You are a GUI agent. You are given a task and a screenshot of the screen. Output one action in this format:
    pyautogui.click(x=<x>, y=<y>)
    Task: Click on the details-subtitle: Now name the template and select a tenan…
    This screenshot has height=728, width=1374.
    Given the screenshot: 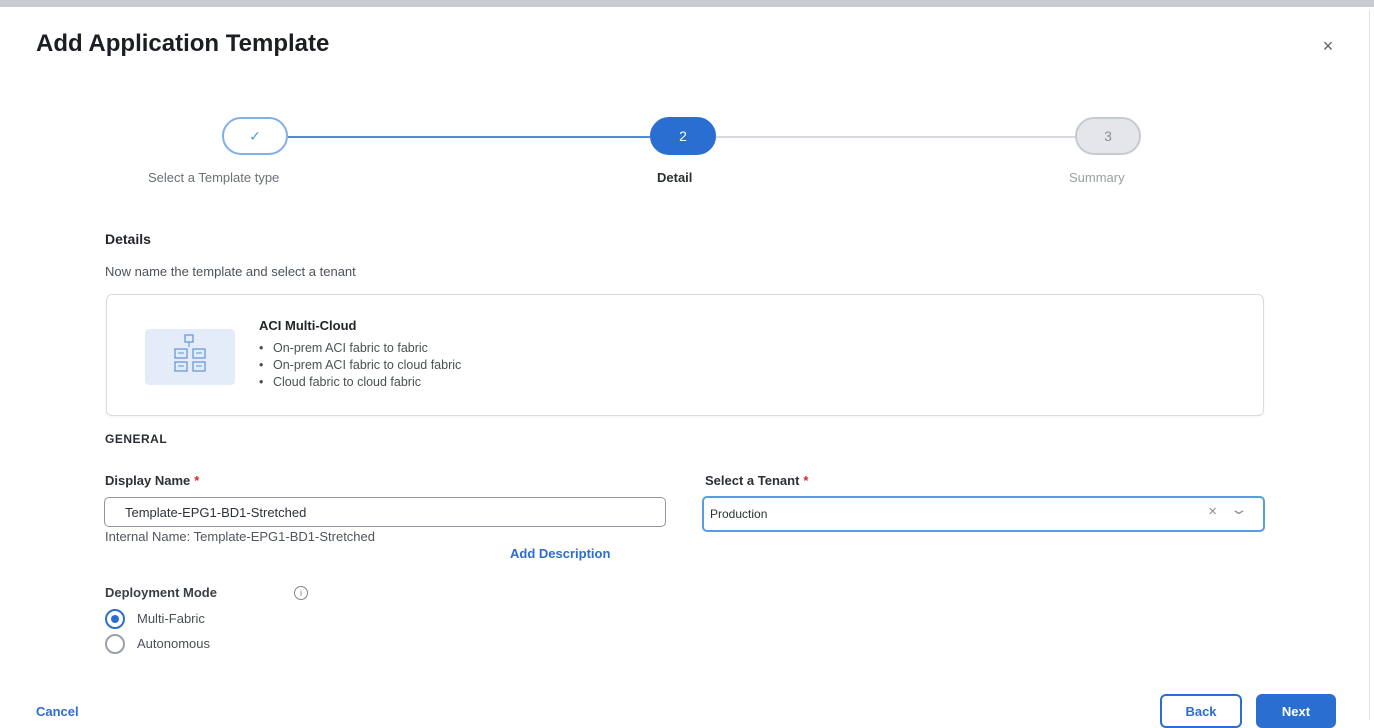 What is the action you would take?
    pyautogui.click(x=230, y=271)
    